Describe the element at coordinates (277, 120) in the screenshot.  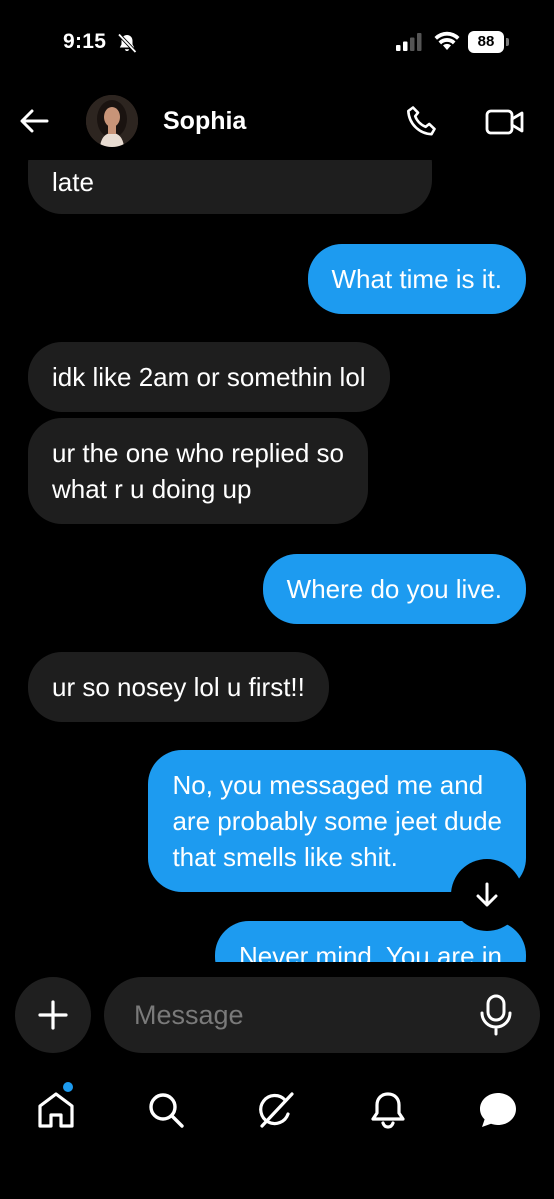
I see `conversation-header: Sophia` at that location.